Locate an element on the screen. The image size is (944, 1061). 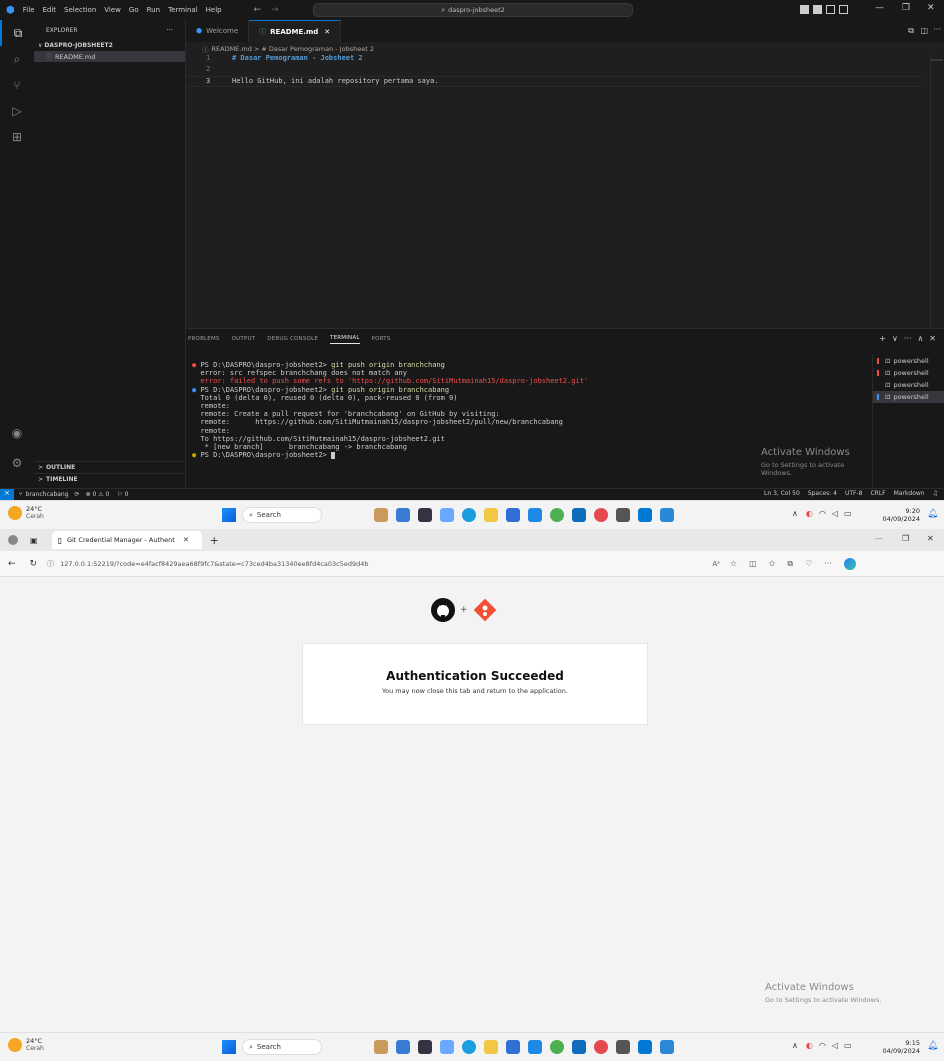
command-center-search: ⌕ daspro-jobsheet2 is located at coordinates (473, 10).